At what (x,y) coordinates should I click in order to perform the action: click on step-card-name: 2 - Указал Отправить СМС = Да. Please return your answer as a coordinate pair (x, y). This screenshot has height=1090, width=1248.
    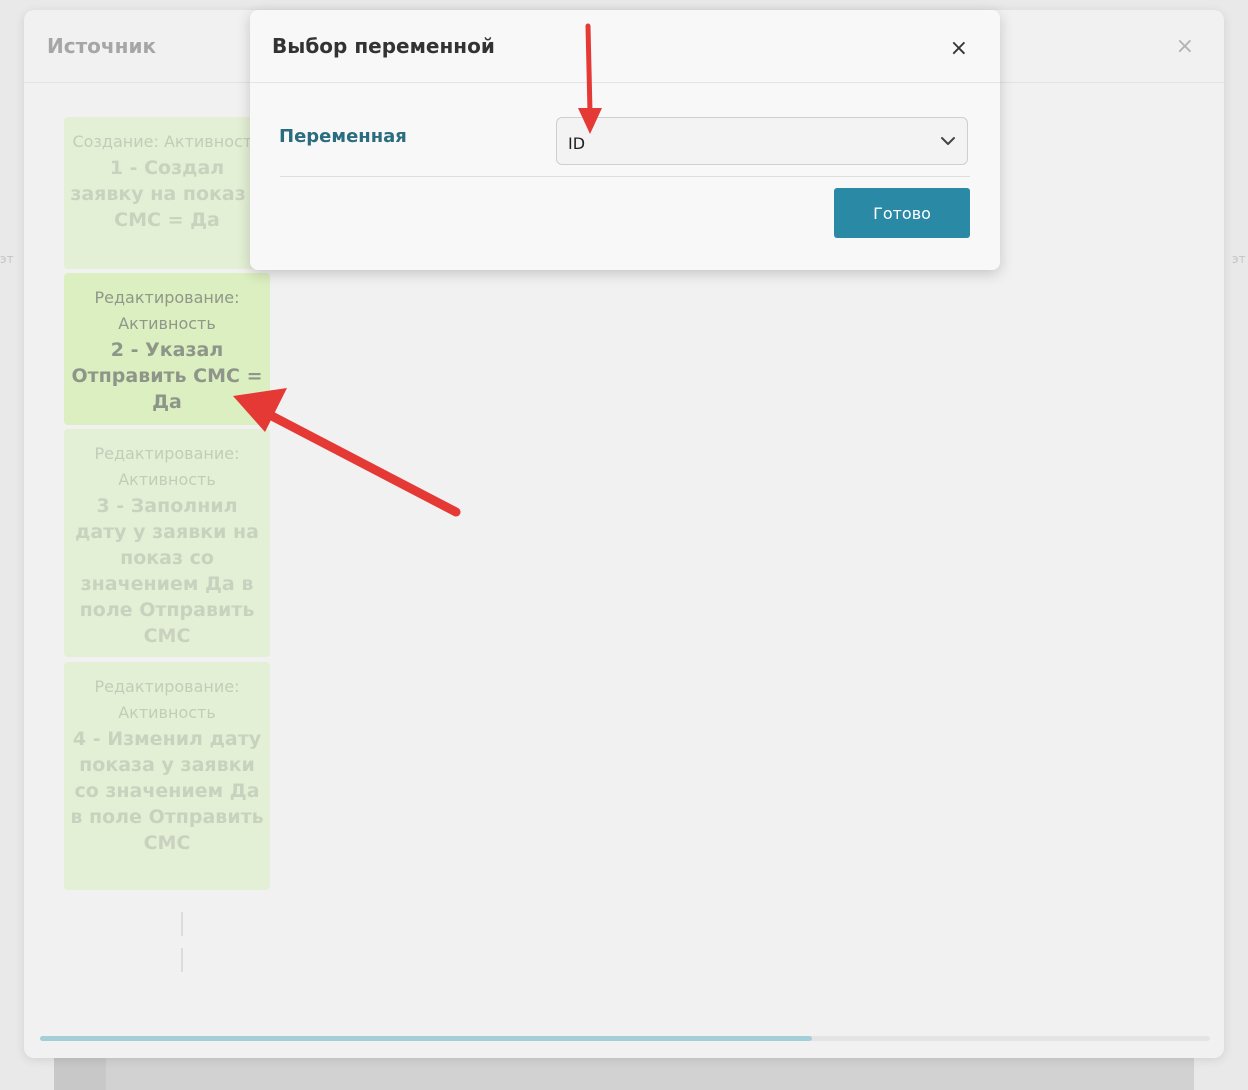
    Looking at the image, I should click on (167, 376).